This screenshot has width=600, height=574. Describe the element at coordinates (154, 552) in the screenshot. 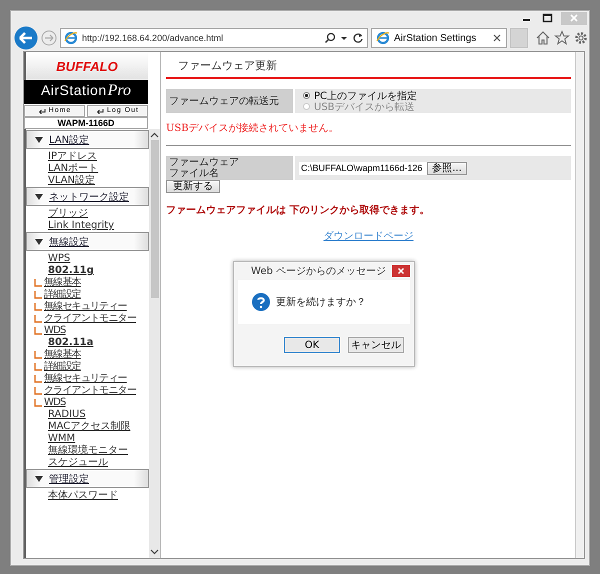

I see `scroll-down-icon` at that location.